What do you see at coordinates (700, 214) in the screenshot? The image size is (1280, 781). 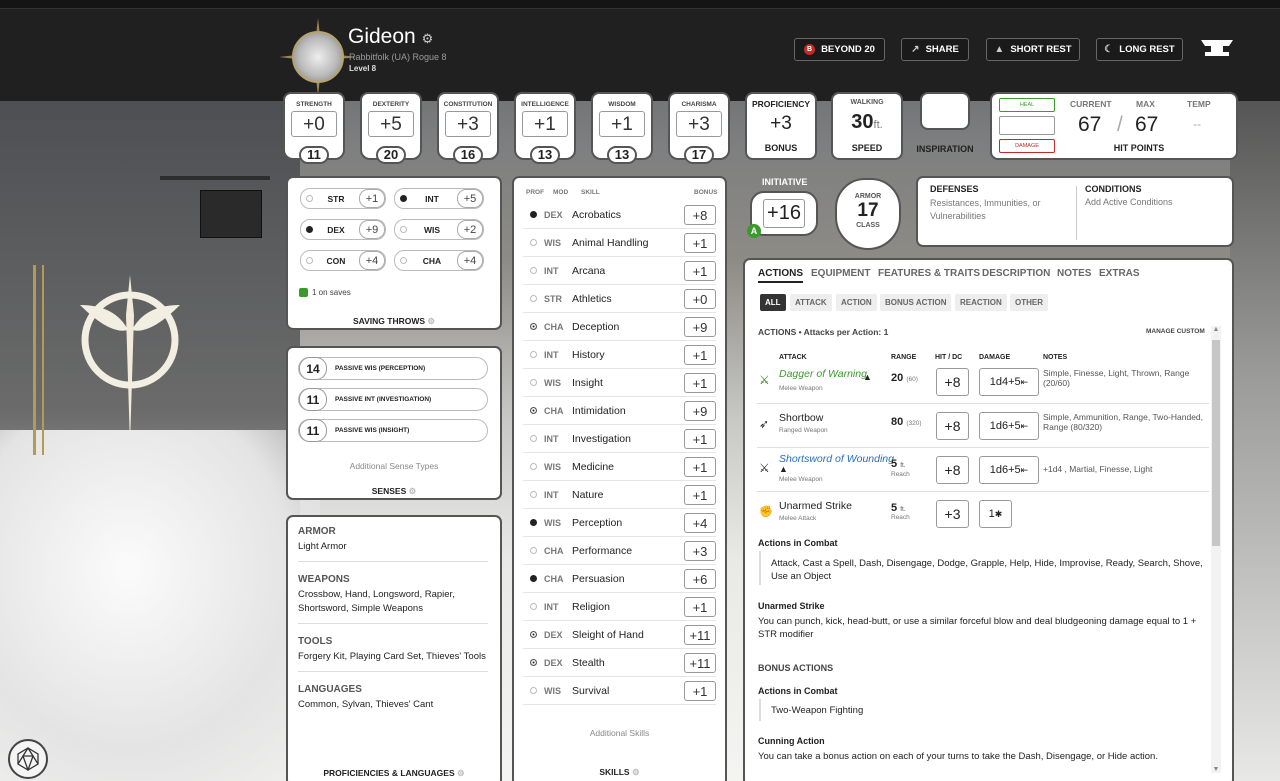 I see `skill-bonus: +8` at bounding box center [700, 214].